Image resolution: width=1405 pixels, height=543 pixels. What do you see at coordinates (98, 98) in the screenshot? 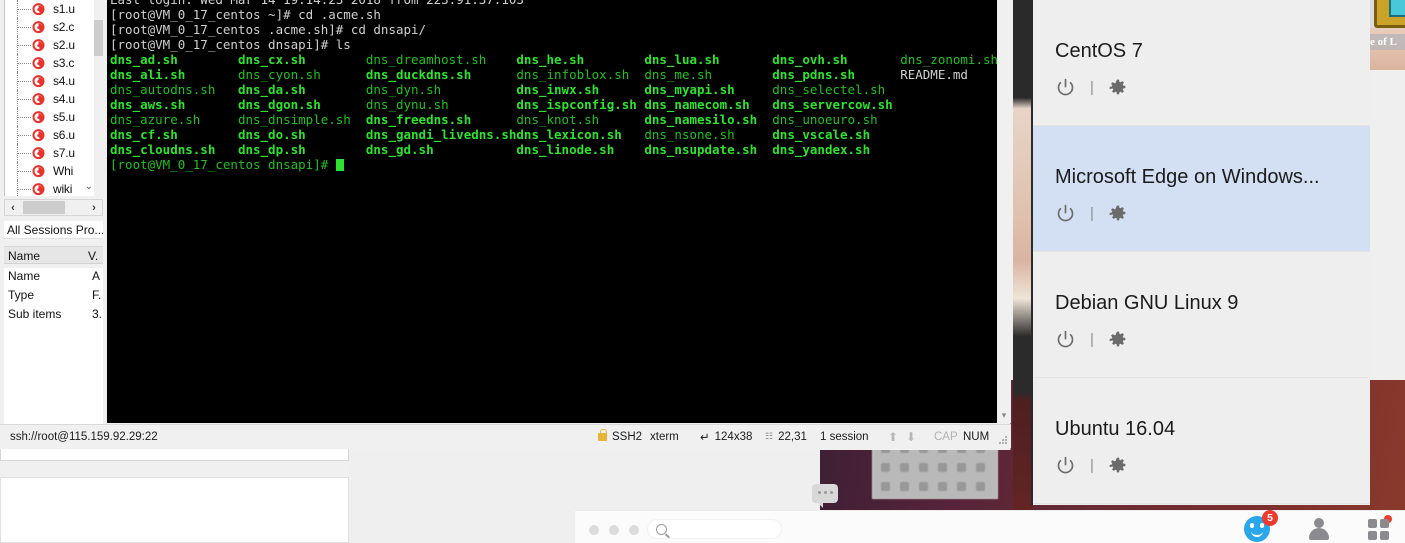
I see `session-tree-vertical-scrollbar` at bounding box center [98, 98].